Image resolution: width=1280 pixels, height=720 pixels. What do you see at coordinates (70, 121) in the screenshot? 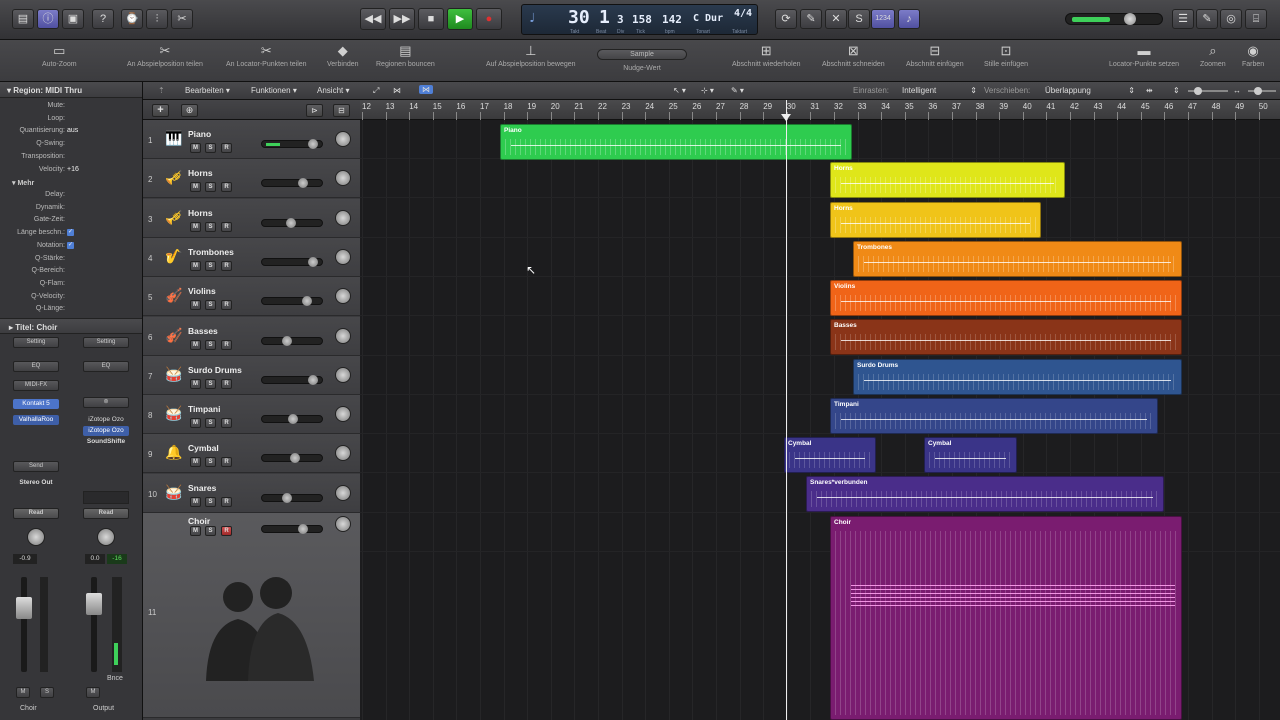
I see `inspector-row: Loop:` at bounding box center [70, 121].